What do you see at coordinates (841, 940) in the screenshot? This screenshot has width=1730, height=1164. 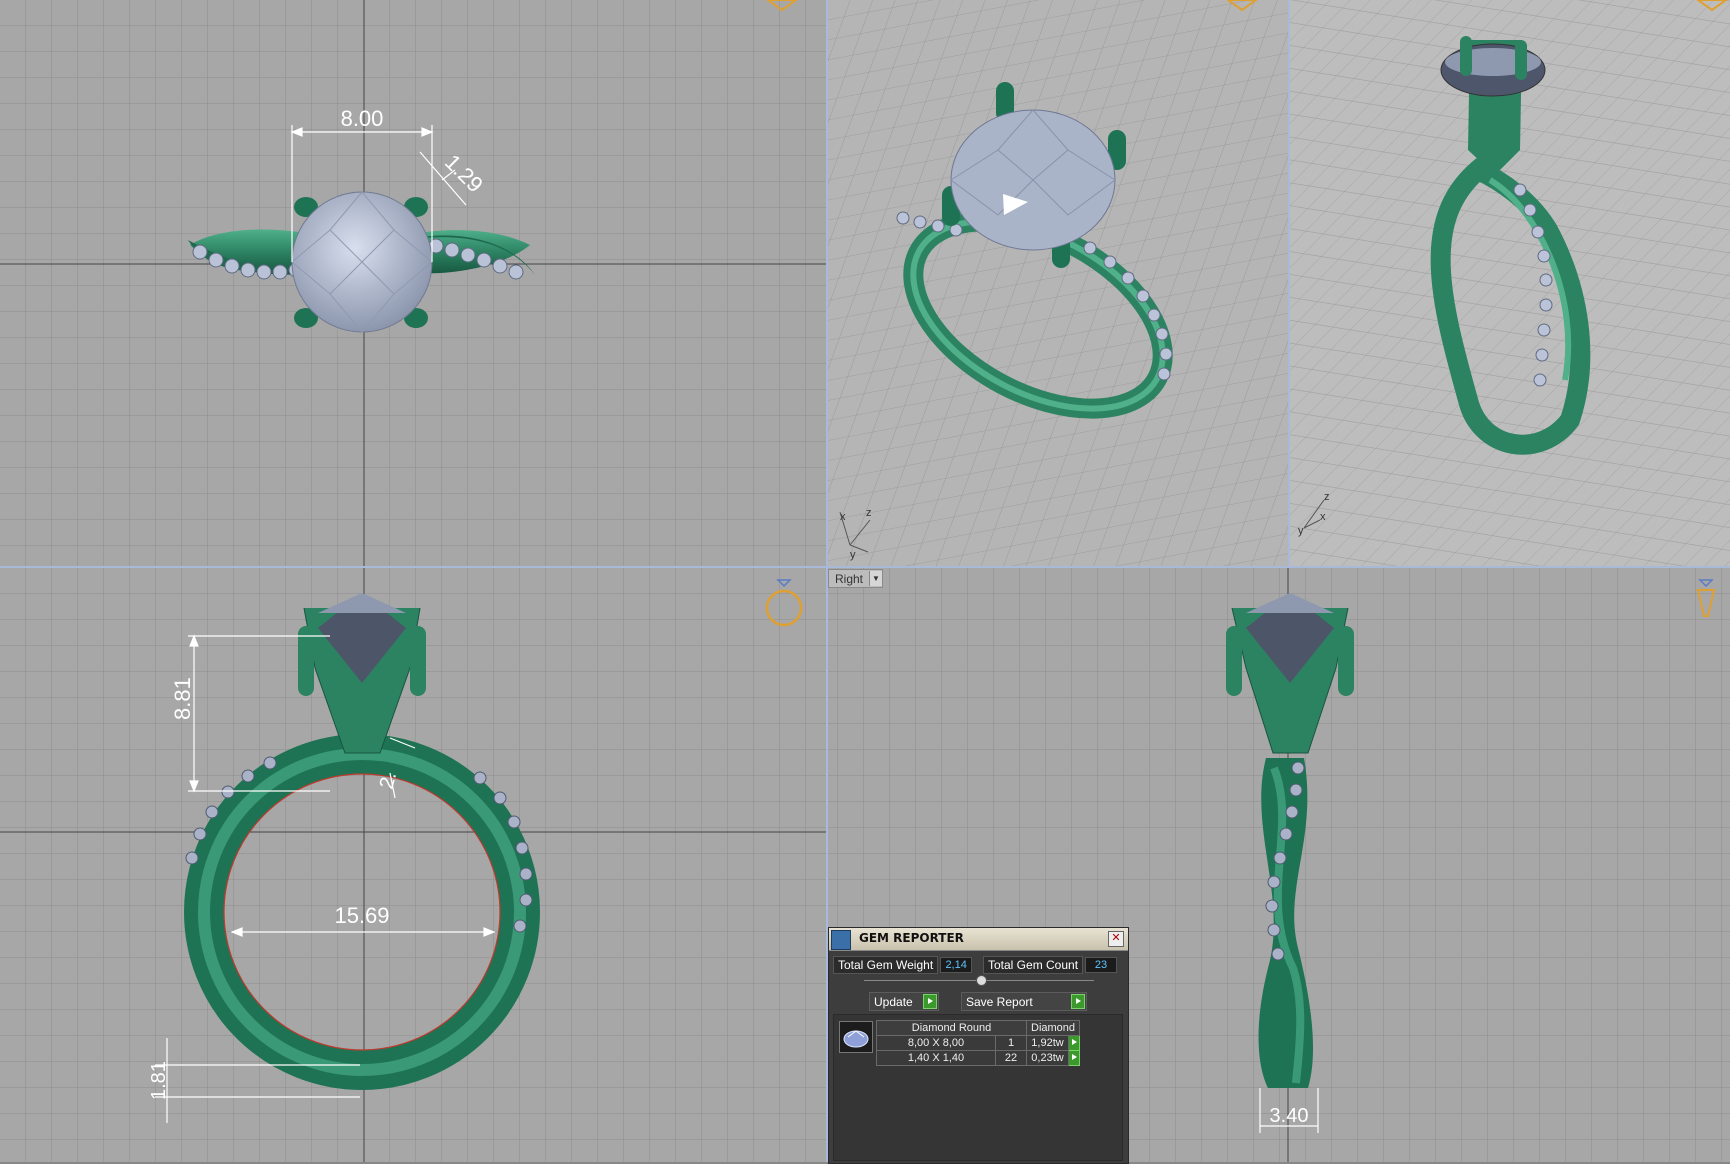 I see `gem-reporter-app-icon` at bounding box center [841, 940].